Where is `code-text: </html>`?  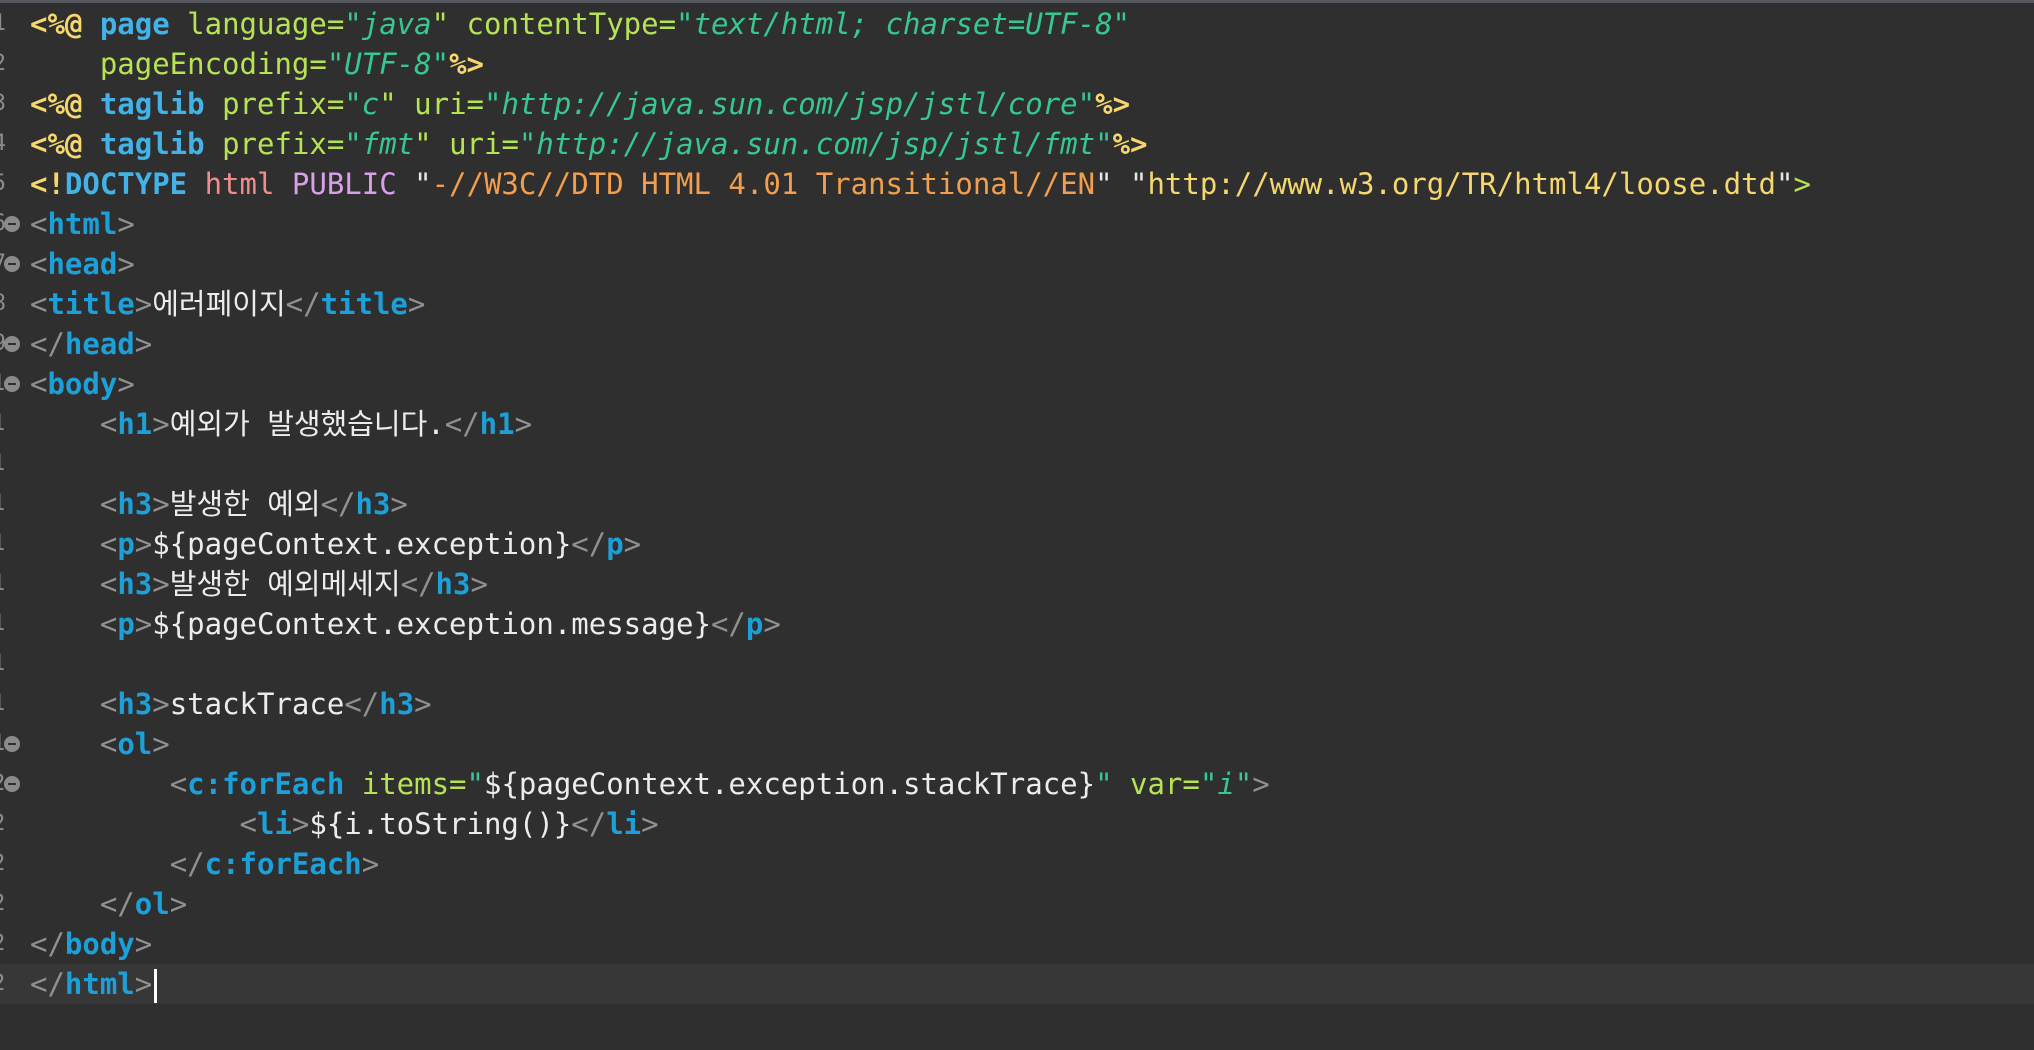
code-text: </html> is located at coordinates (94, 984).